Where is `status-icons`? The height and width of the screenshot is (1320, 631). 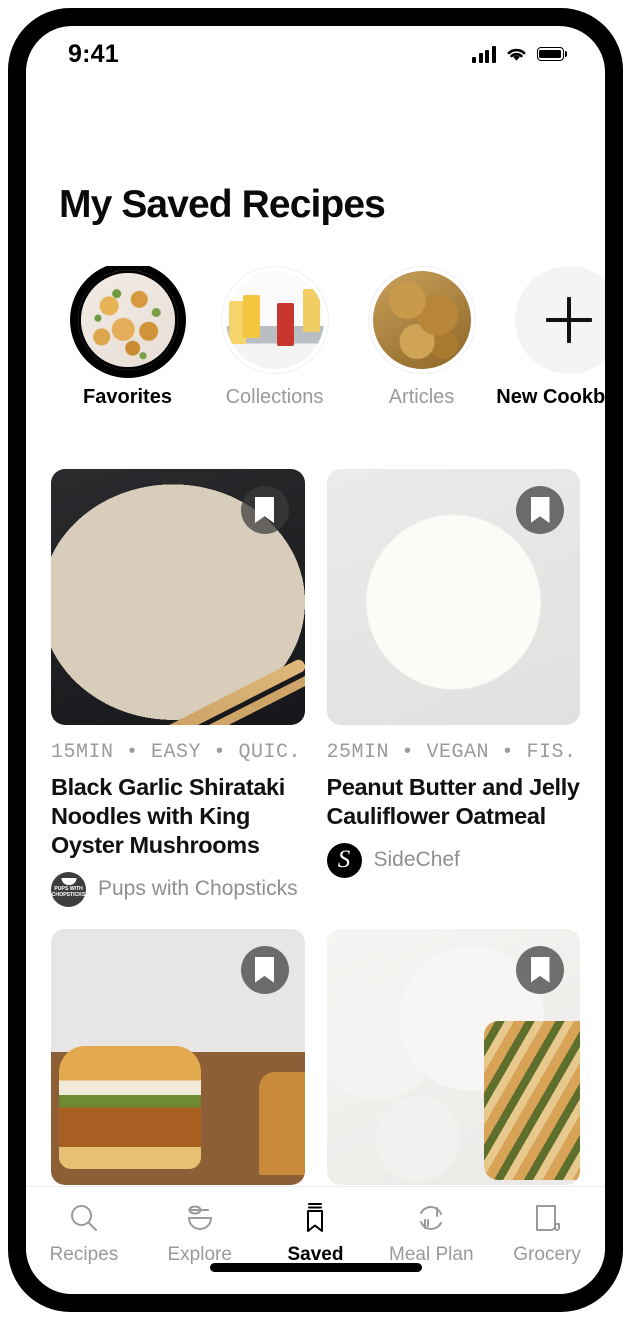 status-icons is located at coordinates (519, 54).